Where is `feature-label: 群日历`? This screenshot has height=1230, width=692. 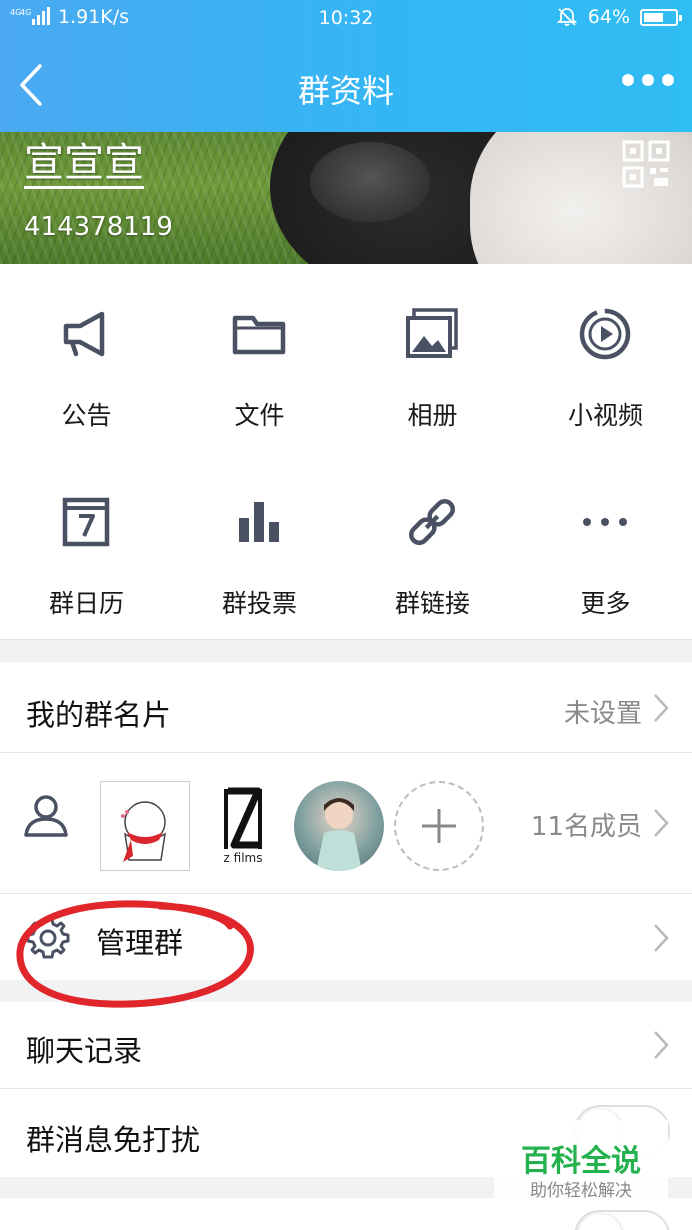 feature-label: 群日历 is located at coordinates (86, 603).